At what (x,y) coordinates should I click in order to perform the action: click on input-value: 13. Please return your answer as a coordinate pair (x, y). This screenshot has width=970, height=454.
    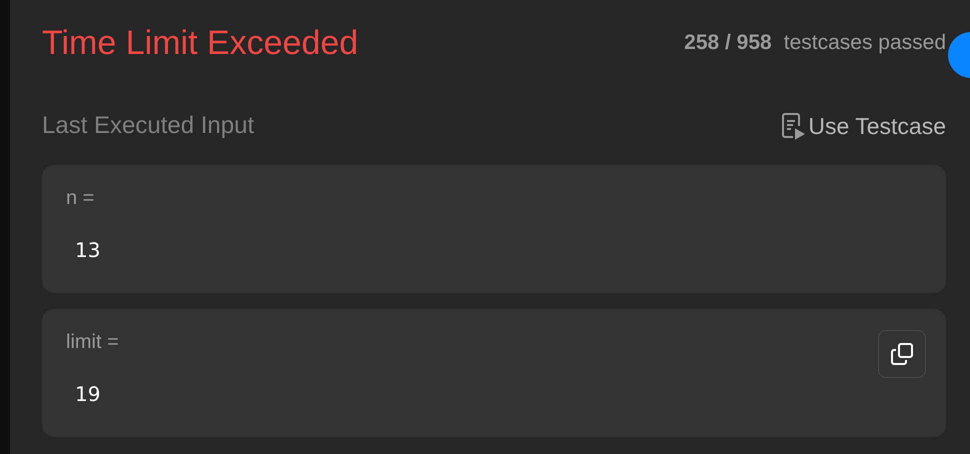
    Looking at the image, I should click on (87, 250).